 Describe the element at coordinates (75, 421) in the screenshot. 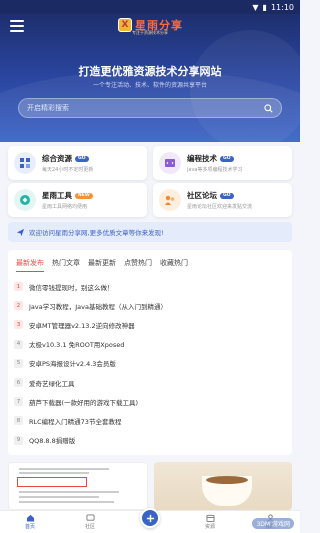

I see `article-title: RLC编程入门精通73节全套教程` at that location.